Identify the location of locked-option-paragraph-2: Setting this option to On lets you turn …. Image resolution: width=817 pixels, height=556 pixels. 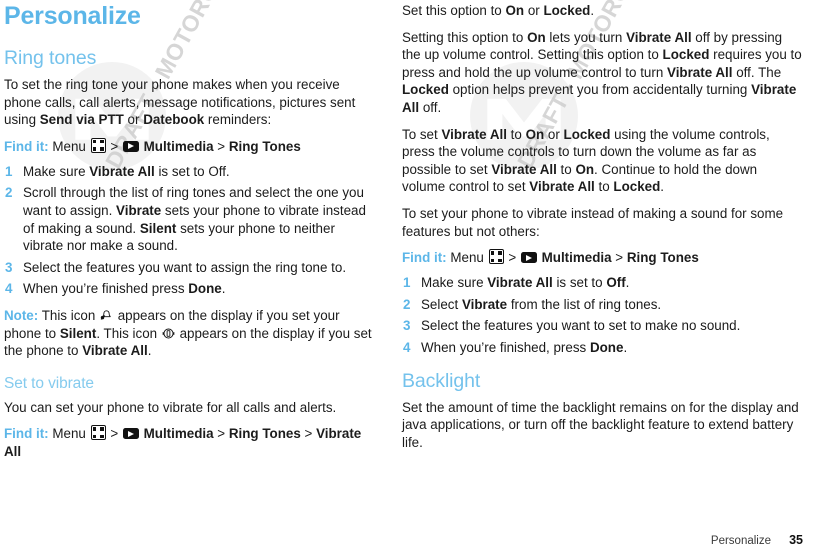
(602, 73).